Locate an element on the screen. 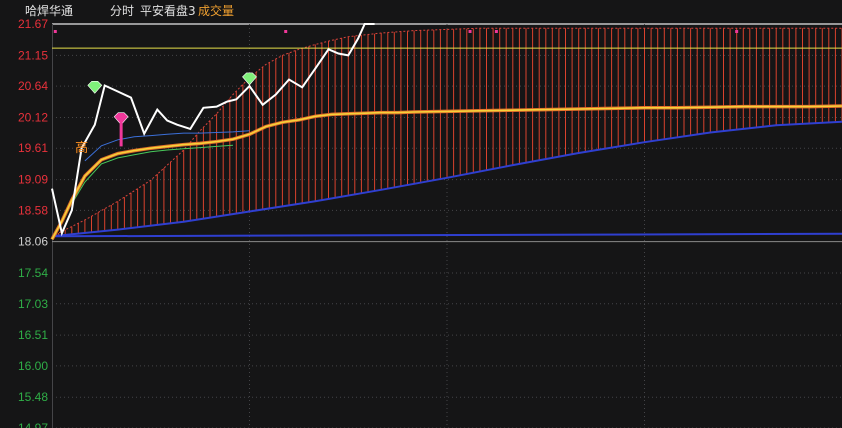 This screenshot has height=428, width=842. y-tick-label: 16.51 is located at coordinates (33, 335).